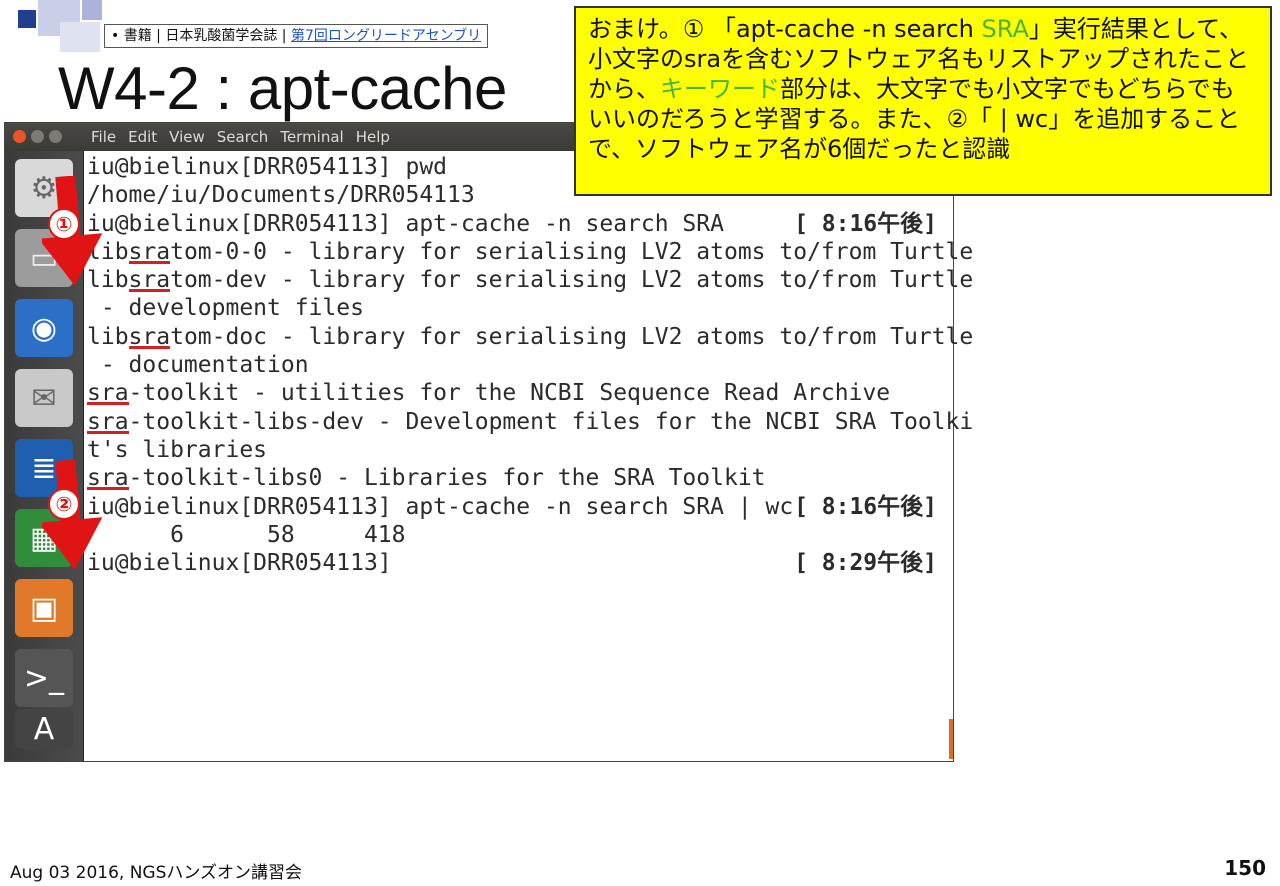 This screenshot has width=1280, height=886. I want to click on close-icon, so click(19, 136).